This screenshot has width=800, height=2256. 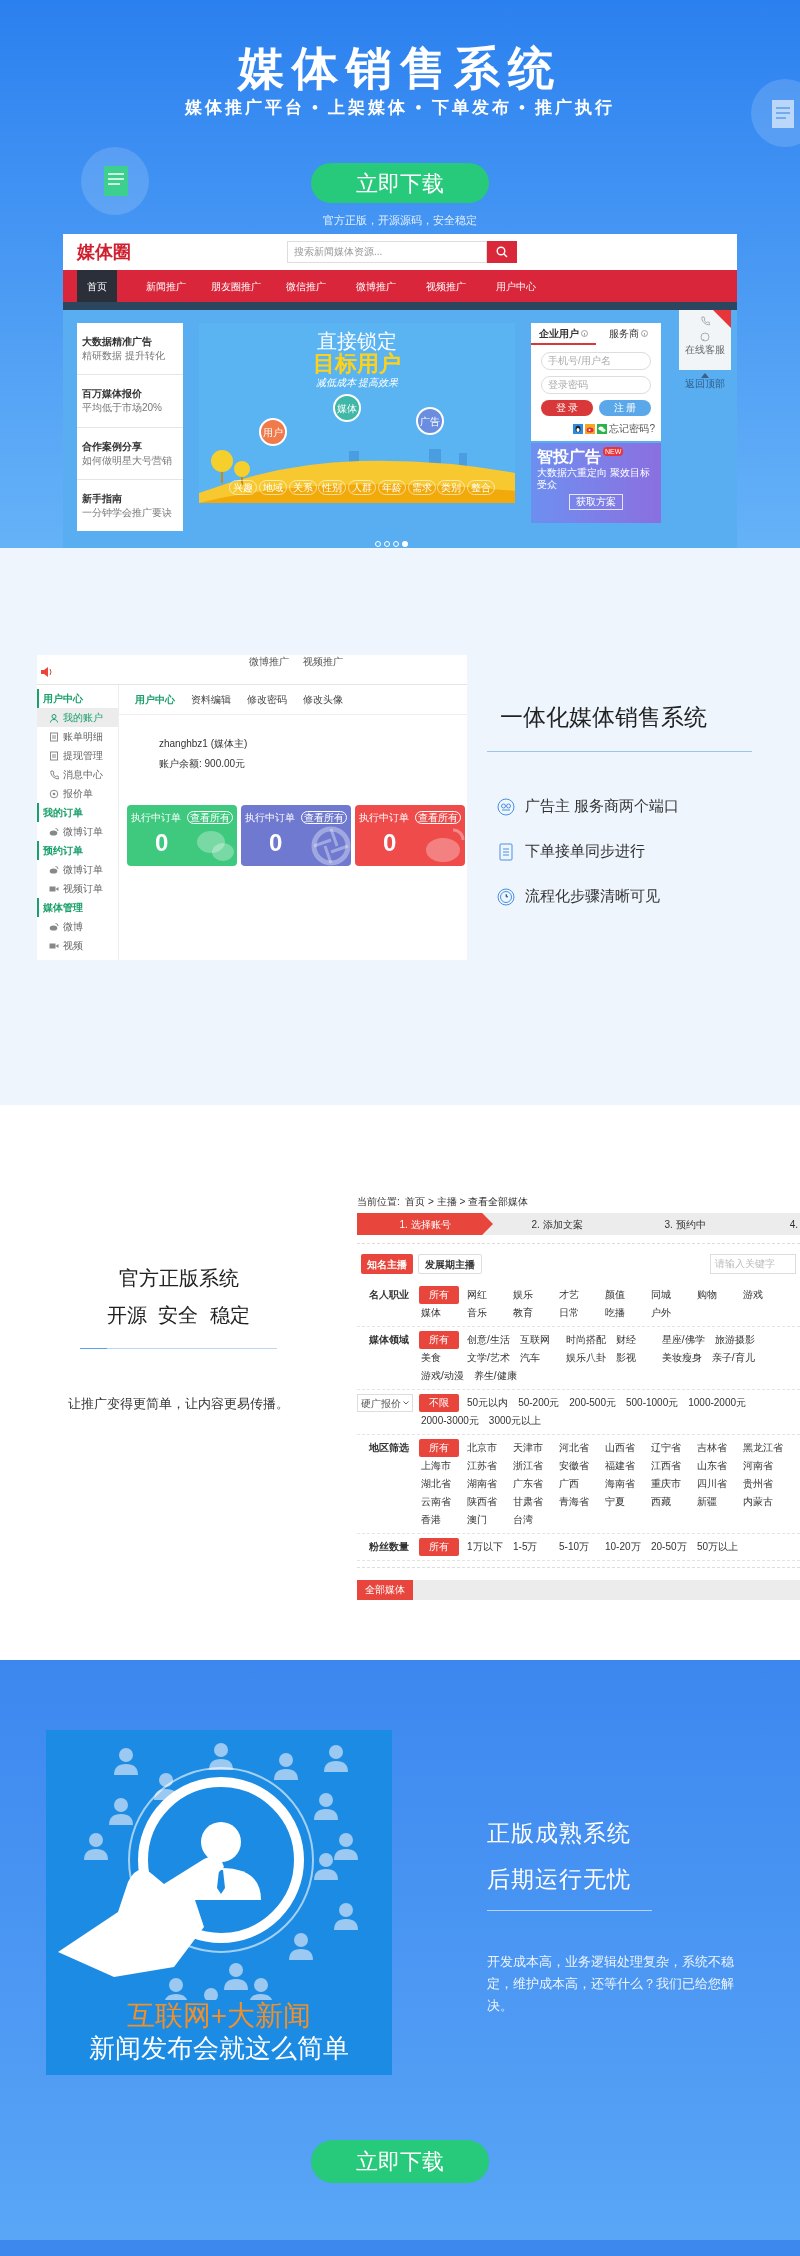 I want to click on content-tab: 修改头像, so click(x=323, y=699).